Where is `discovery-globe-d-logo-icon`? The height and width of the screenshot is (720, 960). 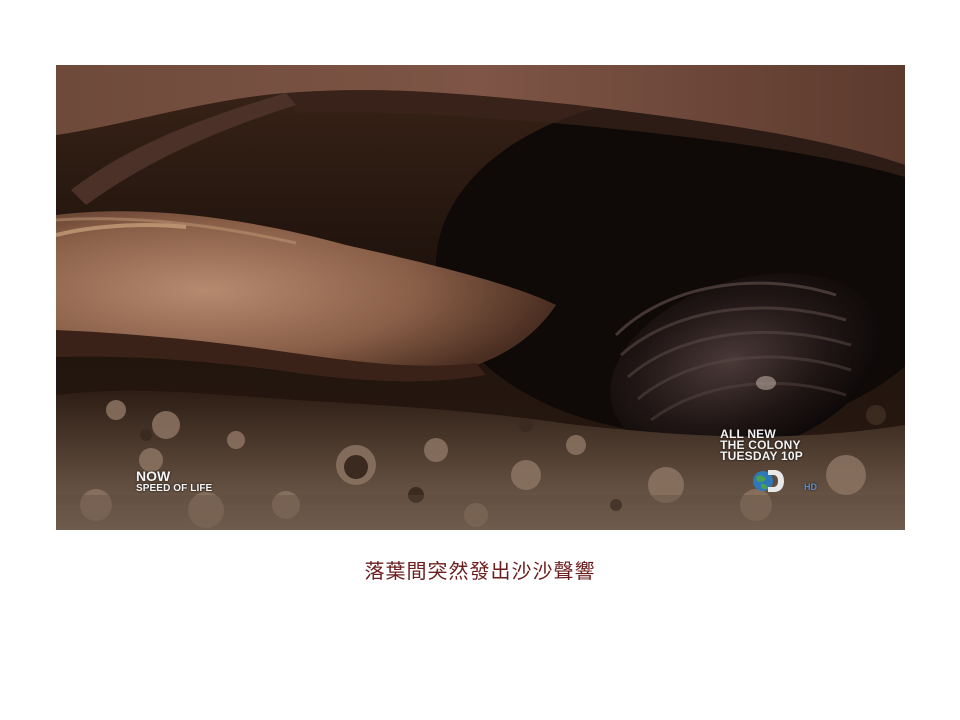 discovery-globe-d-logo-icon is located at coordinates (768, 481).